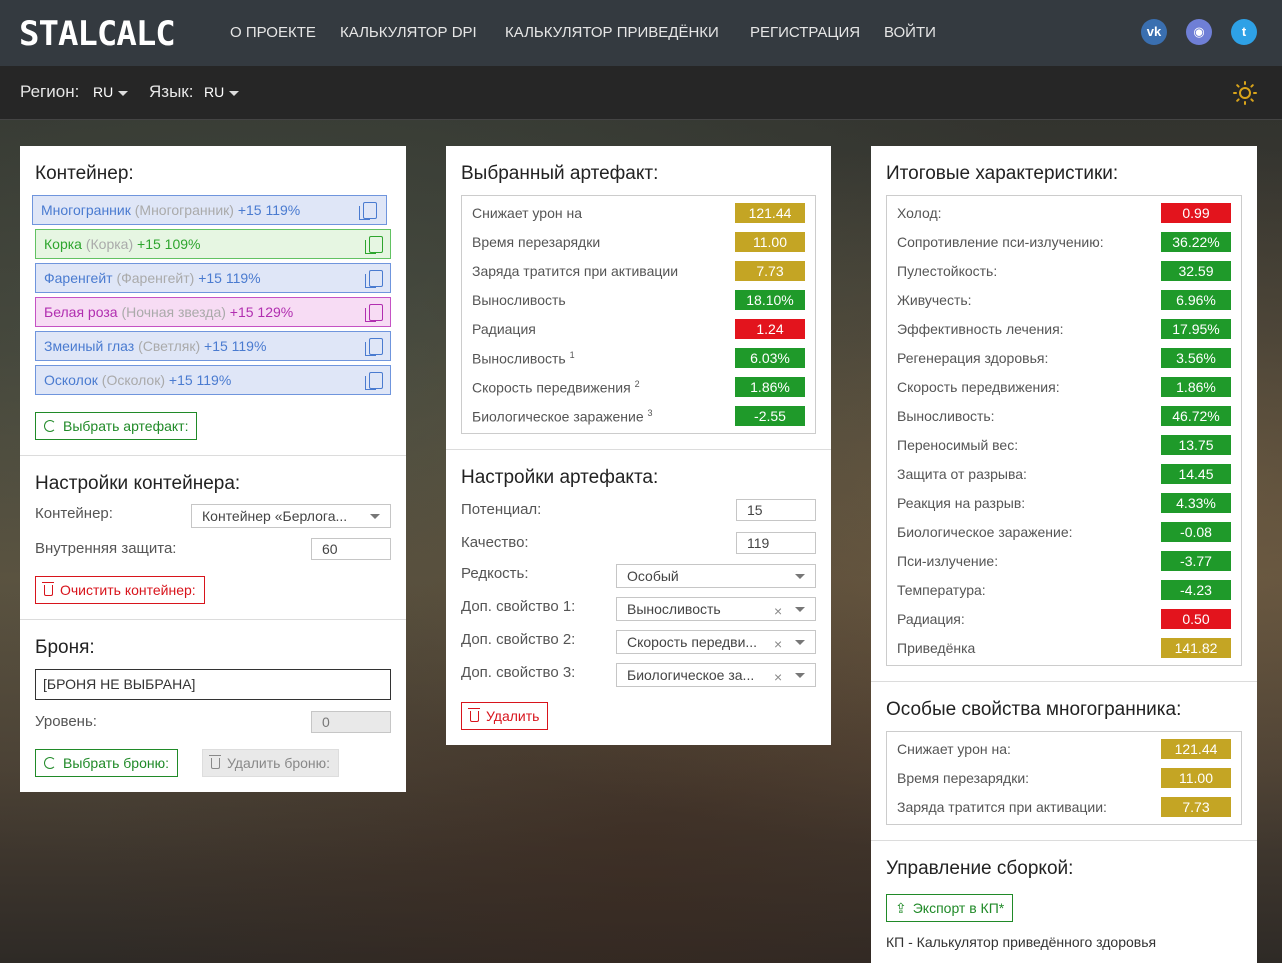 The image size is (1282, 963). Describe the element at coordinates (962, 474) in the screenshot. I see `stat-label-text: Защита от разрыва:` at that location.